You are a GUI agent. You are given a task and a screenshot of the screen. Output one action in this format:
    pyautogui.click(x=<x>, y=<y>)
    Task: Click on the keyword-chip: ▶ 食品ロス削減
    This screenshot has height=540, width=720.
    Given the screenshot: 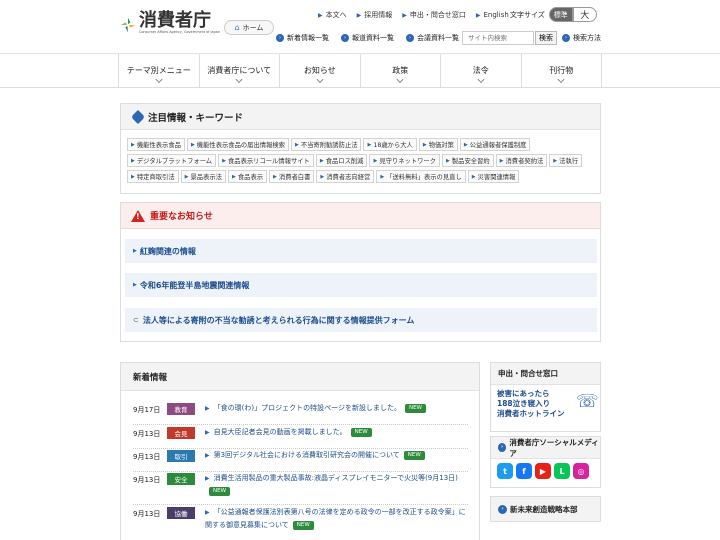 What is the action you would take?
    pyautogui.click(x=341, y=160)
    